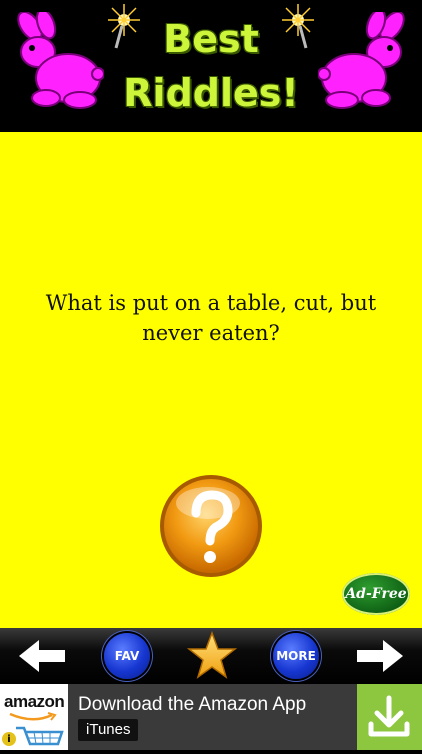 Image resolution: width=422 pixels, height=754 pixels. I want to click on download-icon, so click(389, 716).